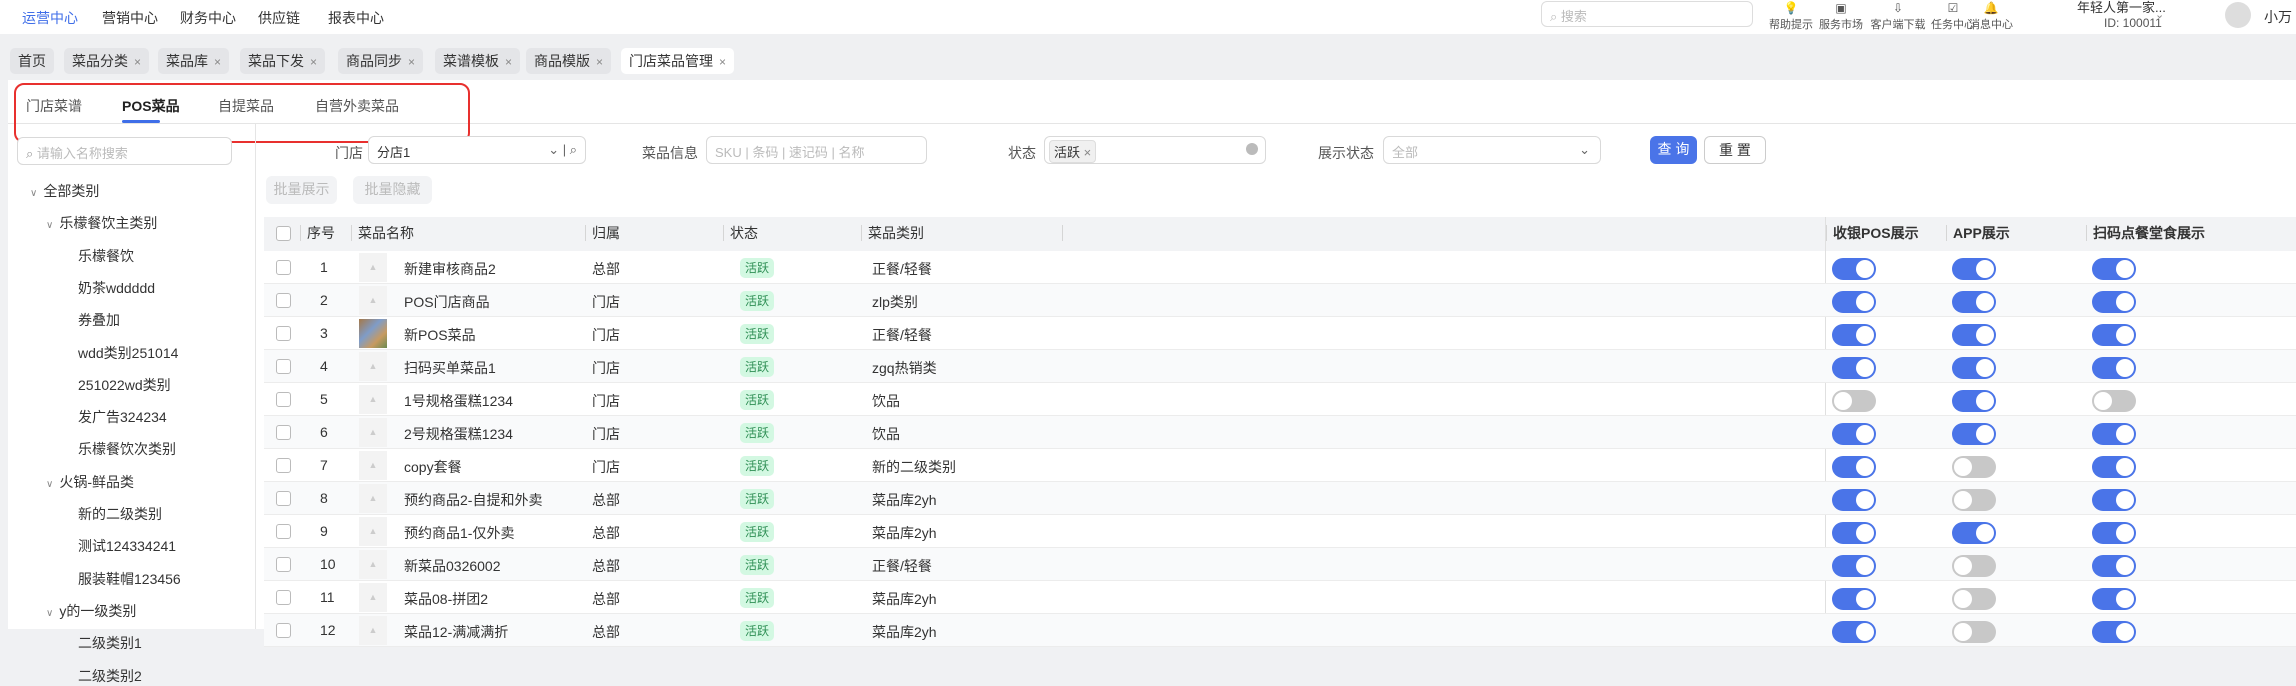  I want to click on nav-marketing: 营销中心, so click(130, 18).